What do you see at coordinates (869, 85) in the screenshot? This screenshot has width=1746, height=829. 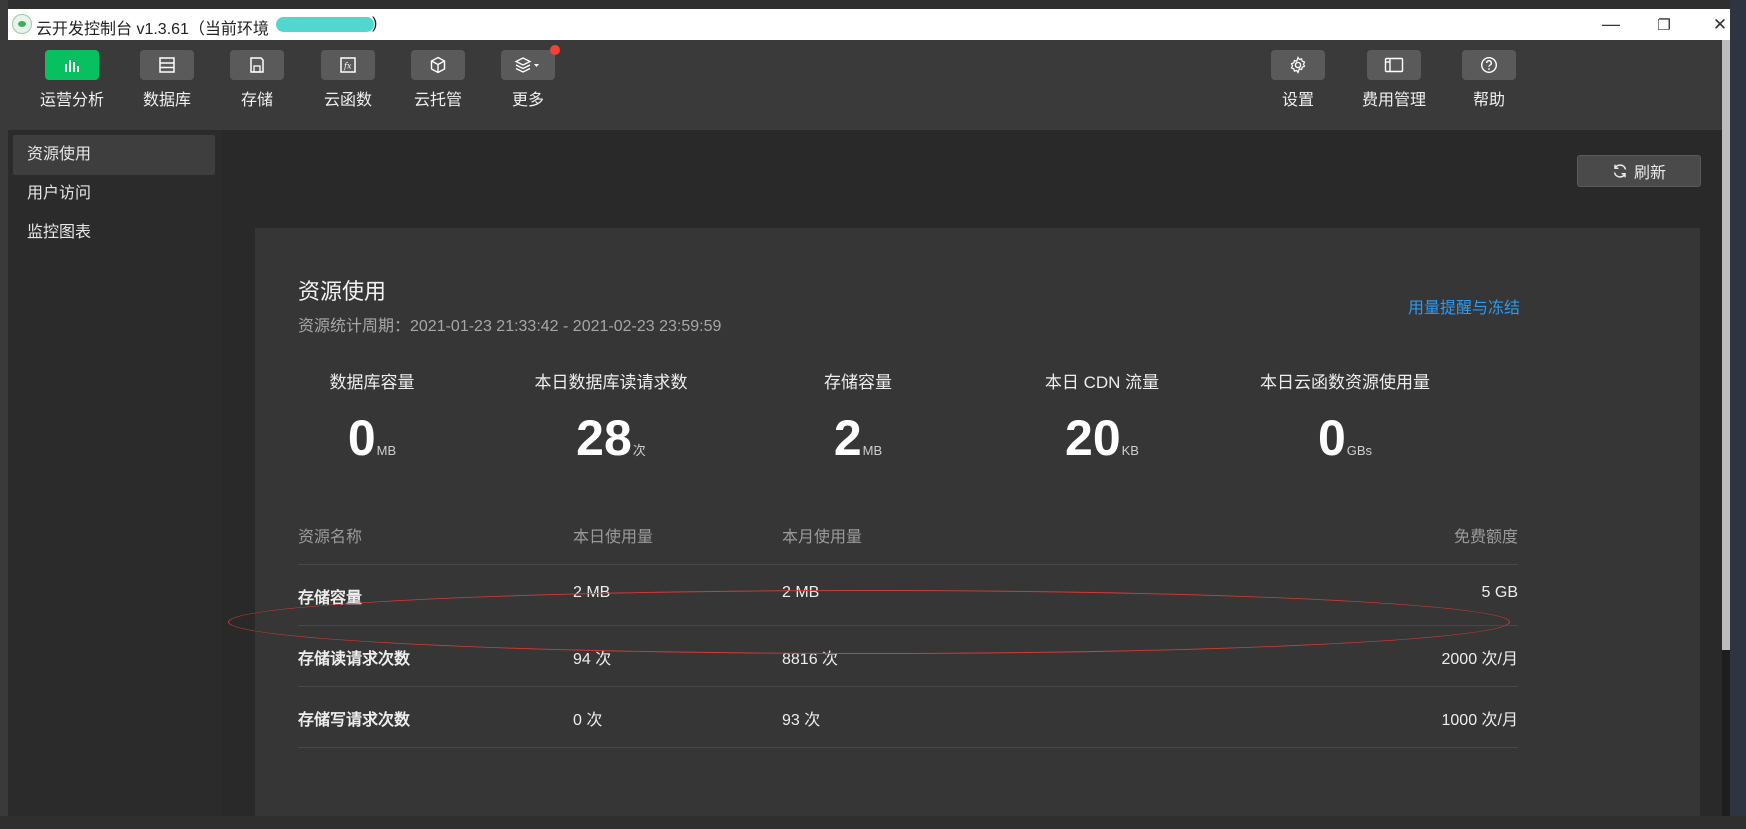 I see `main-toolbar: 运营分析 数据库 存储 fx 云函数 云托管 更多 设置 费用管理 帮助` at bounding box center [869, 85].